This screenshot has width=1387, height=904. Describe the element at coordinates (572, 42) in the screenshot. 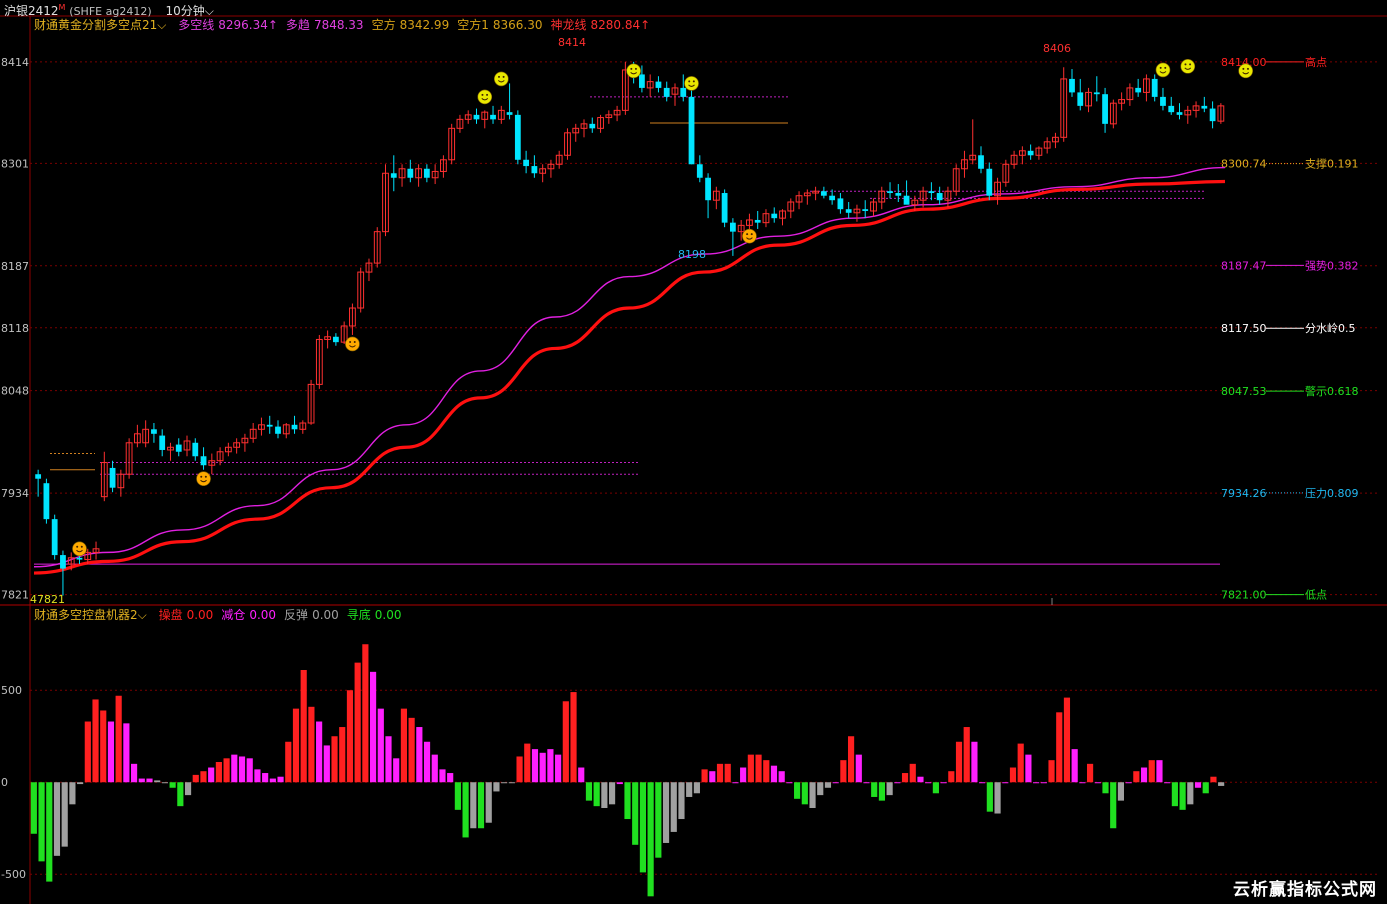

I see `high-label: 8414` at that location.